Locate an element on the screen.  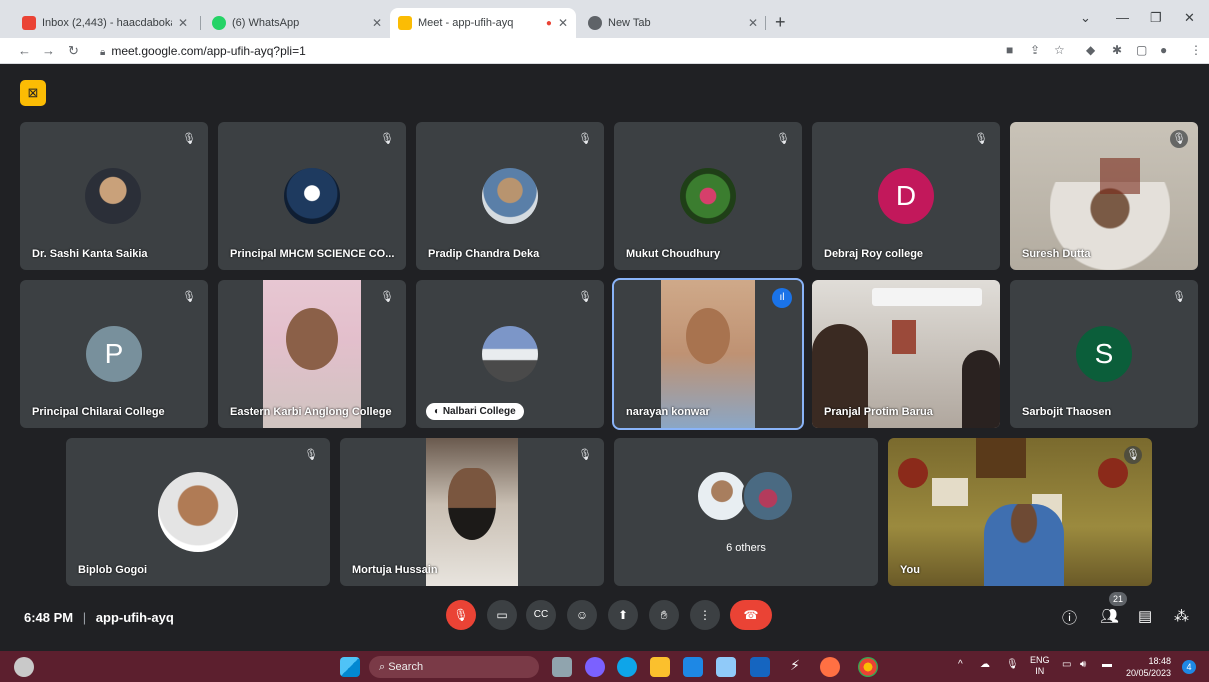
star-icon: ☆ is located at coordinates (1059, 50).